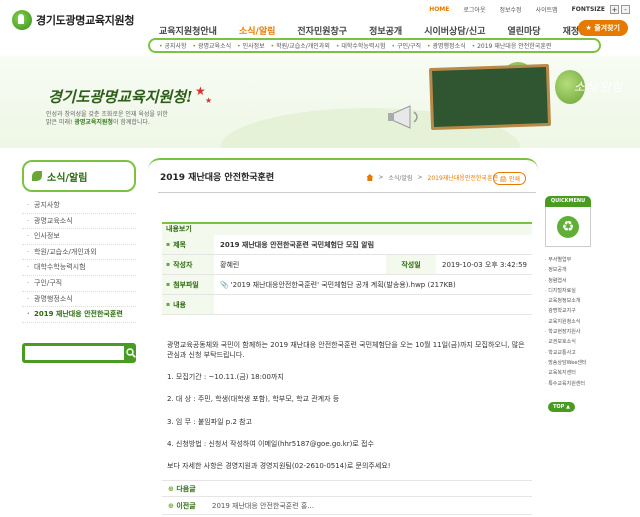 This screenshot has width=640, height=517. What do you see at coordinates (509, 178) in the screenshot?
I see `print-button: 🖨 인쇄` at bounding box center [509, 178].